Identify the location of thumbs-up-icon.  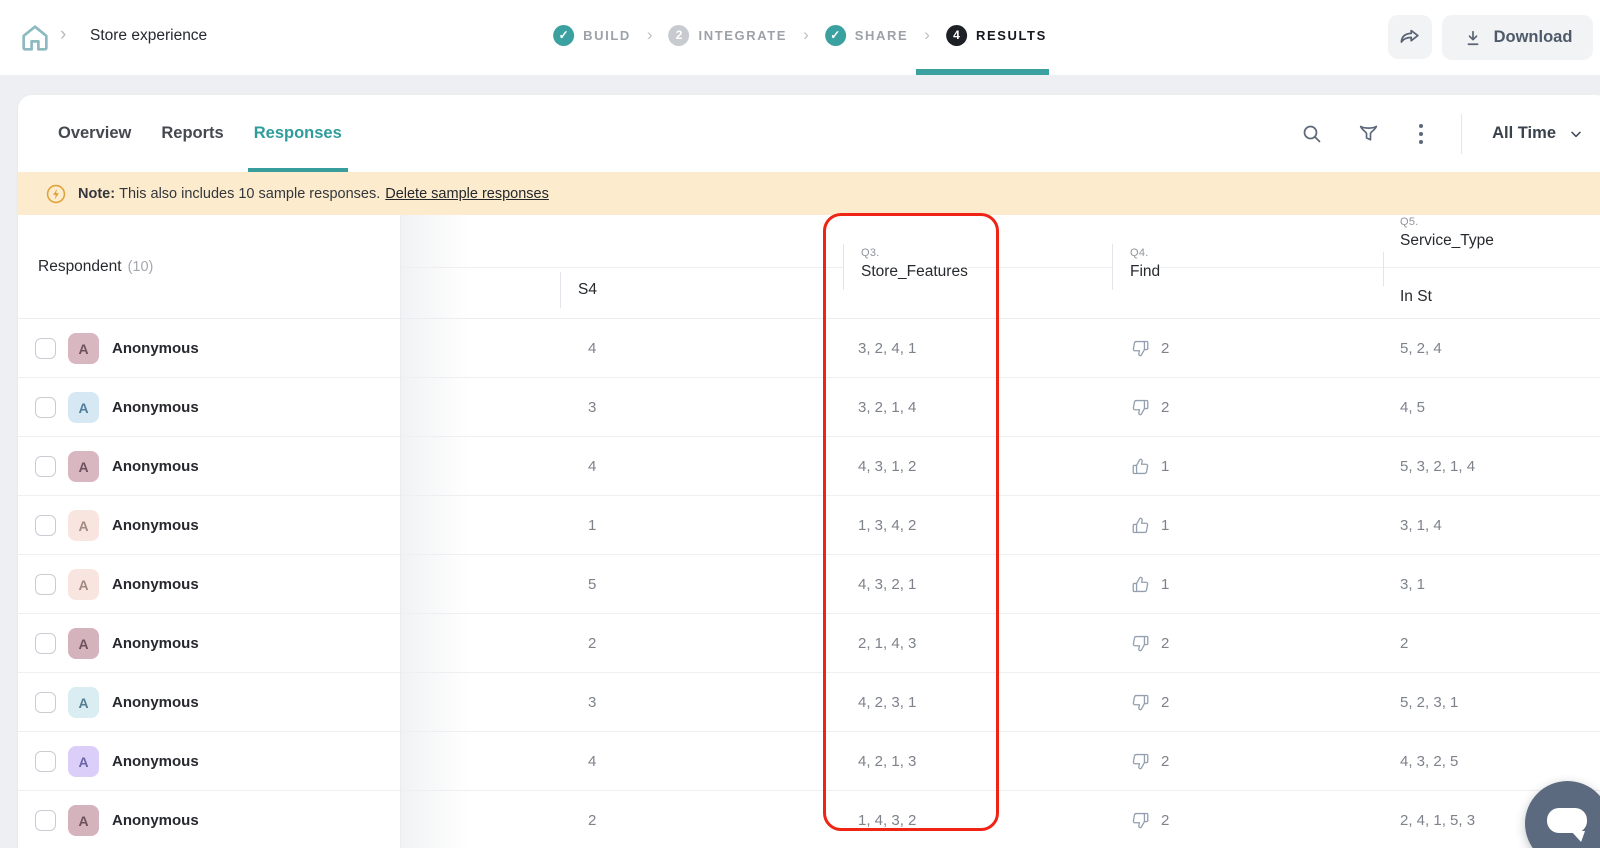
(1140, 525).